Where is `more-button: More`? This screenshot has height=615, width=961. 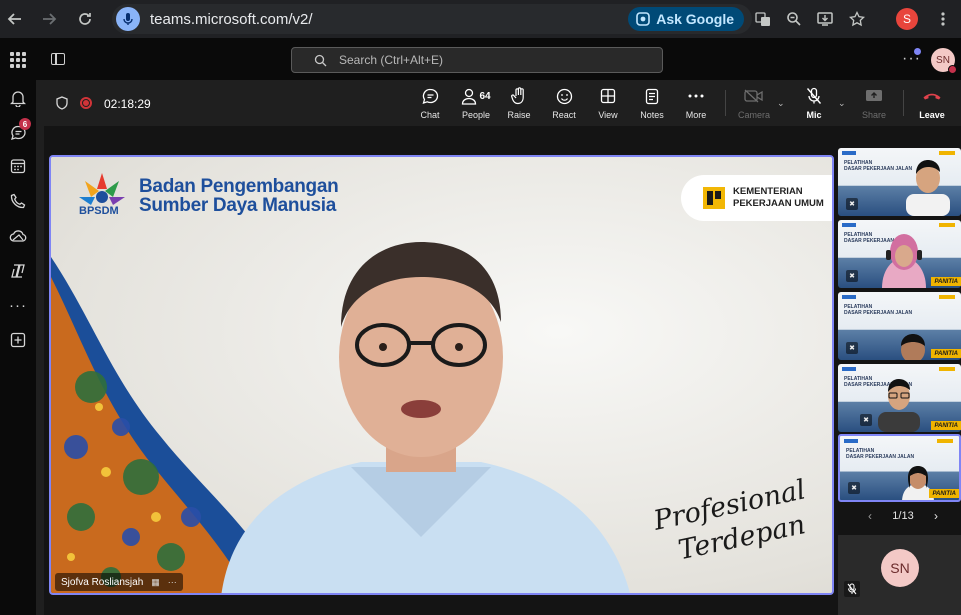
more-button: More is located at coordinates (696, 104).